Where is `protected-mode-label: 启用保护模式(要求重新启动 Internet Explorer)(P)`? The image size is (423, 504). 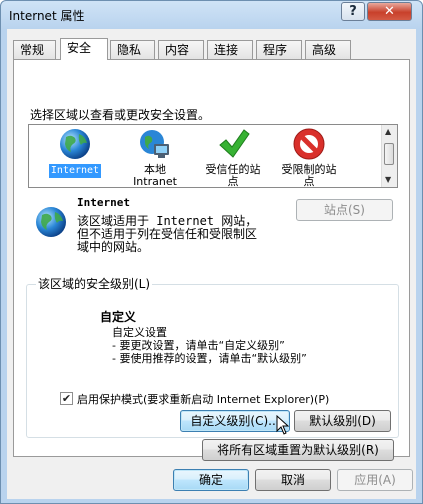 protected-mode-label: 启用保护模式(要求重新启动 Internet Explorer)(P) is located at coordinates (203, 399).